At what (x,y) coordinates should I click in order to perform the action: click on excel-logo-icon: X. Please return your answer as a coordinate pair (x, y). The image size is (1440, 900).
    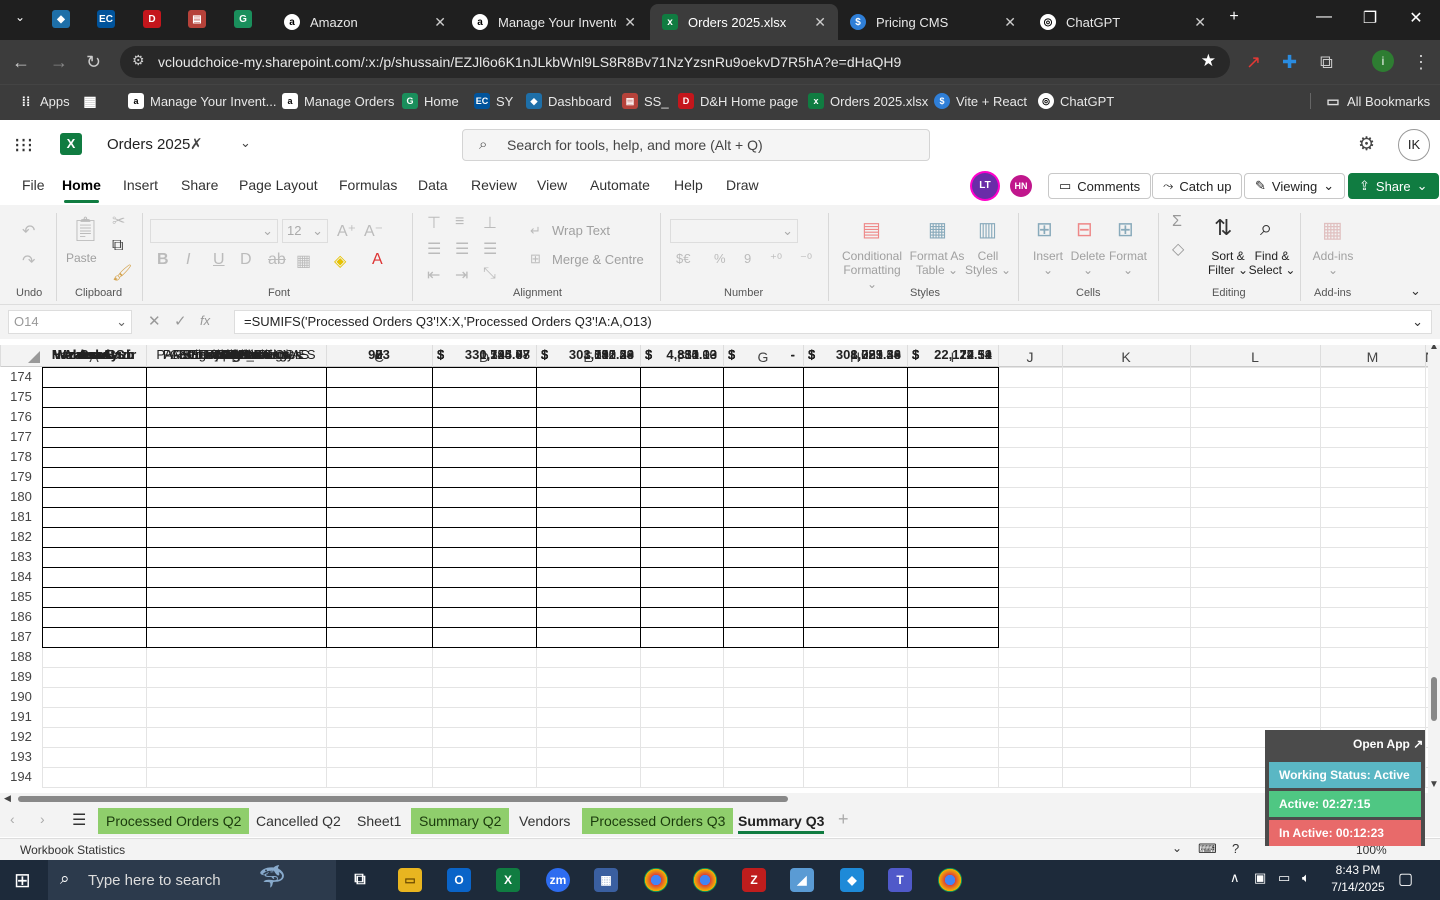
    Looking at the image, I should click on (71, 144).